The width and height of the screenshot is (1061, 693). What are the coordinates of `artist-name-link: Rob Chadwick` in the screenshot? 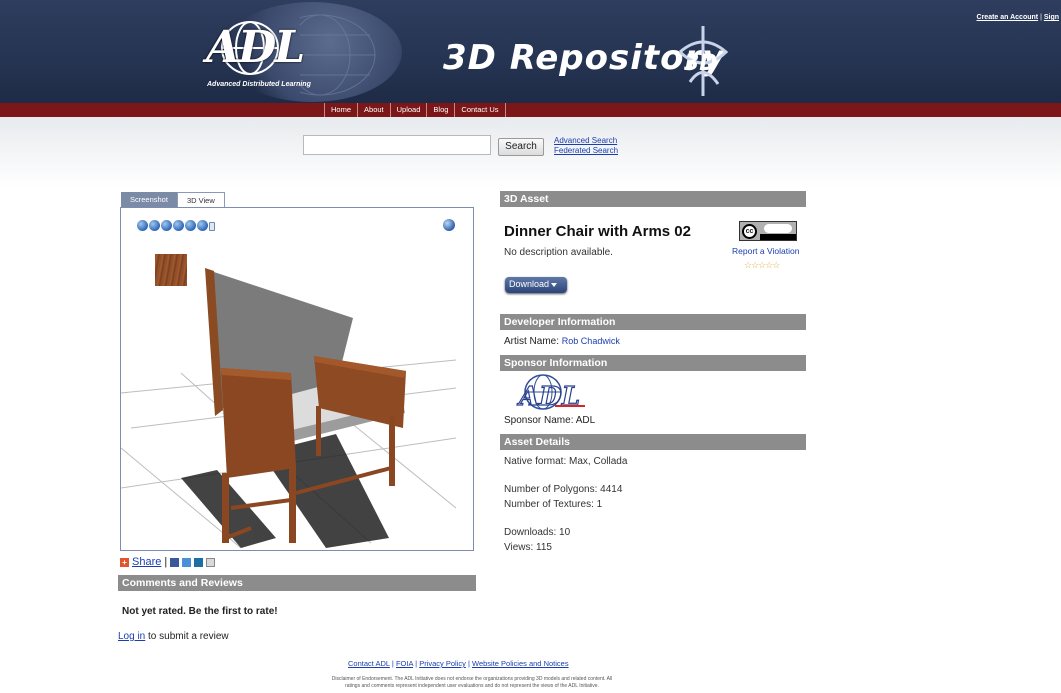 It's located at (591, 341).